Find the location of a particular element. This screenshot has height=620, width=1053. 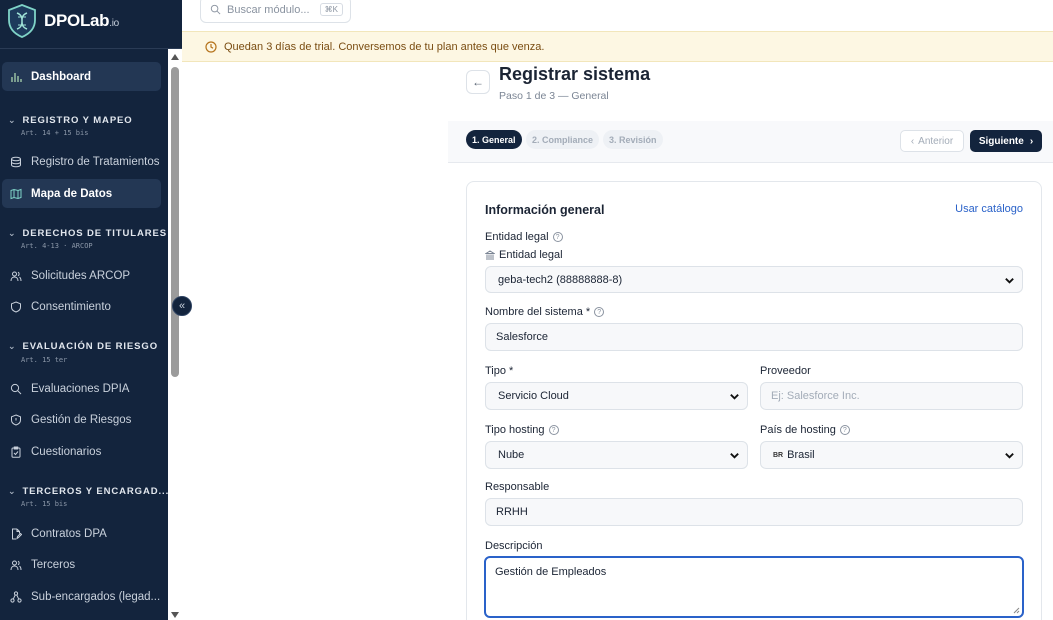

sidebar-item-cuestionarios: Cuestionarios is located at coordinates (81, 451).